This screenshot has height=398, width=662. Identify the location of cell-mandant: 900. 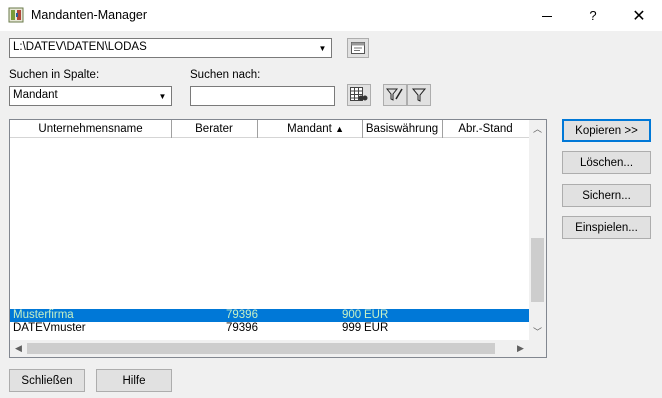
(352, 315).